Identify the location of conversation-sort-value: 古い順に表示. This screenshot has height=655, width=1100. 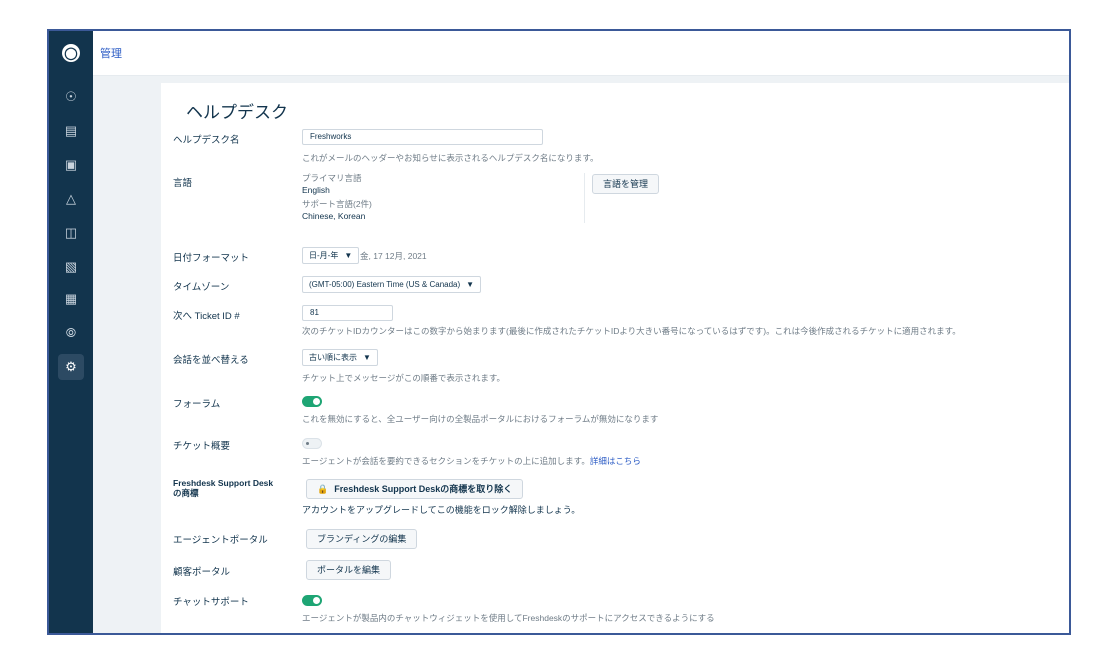
(333, 357).